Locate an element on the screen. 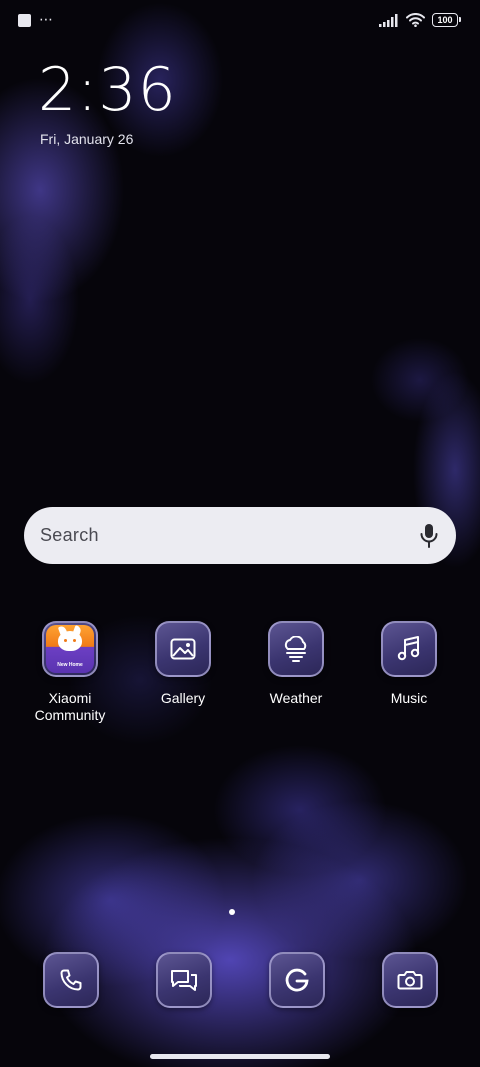 This screenshot has height=1067, width=480. app-label: Gallery is located at coordinates (183, 698).